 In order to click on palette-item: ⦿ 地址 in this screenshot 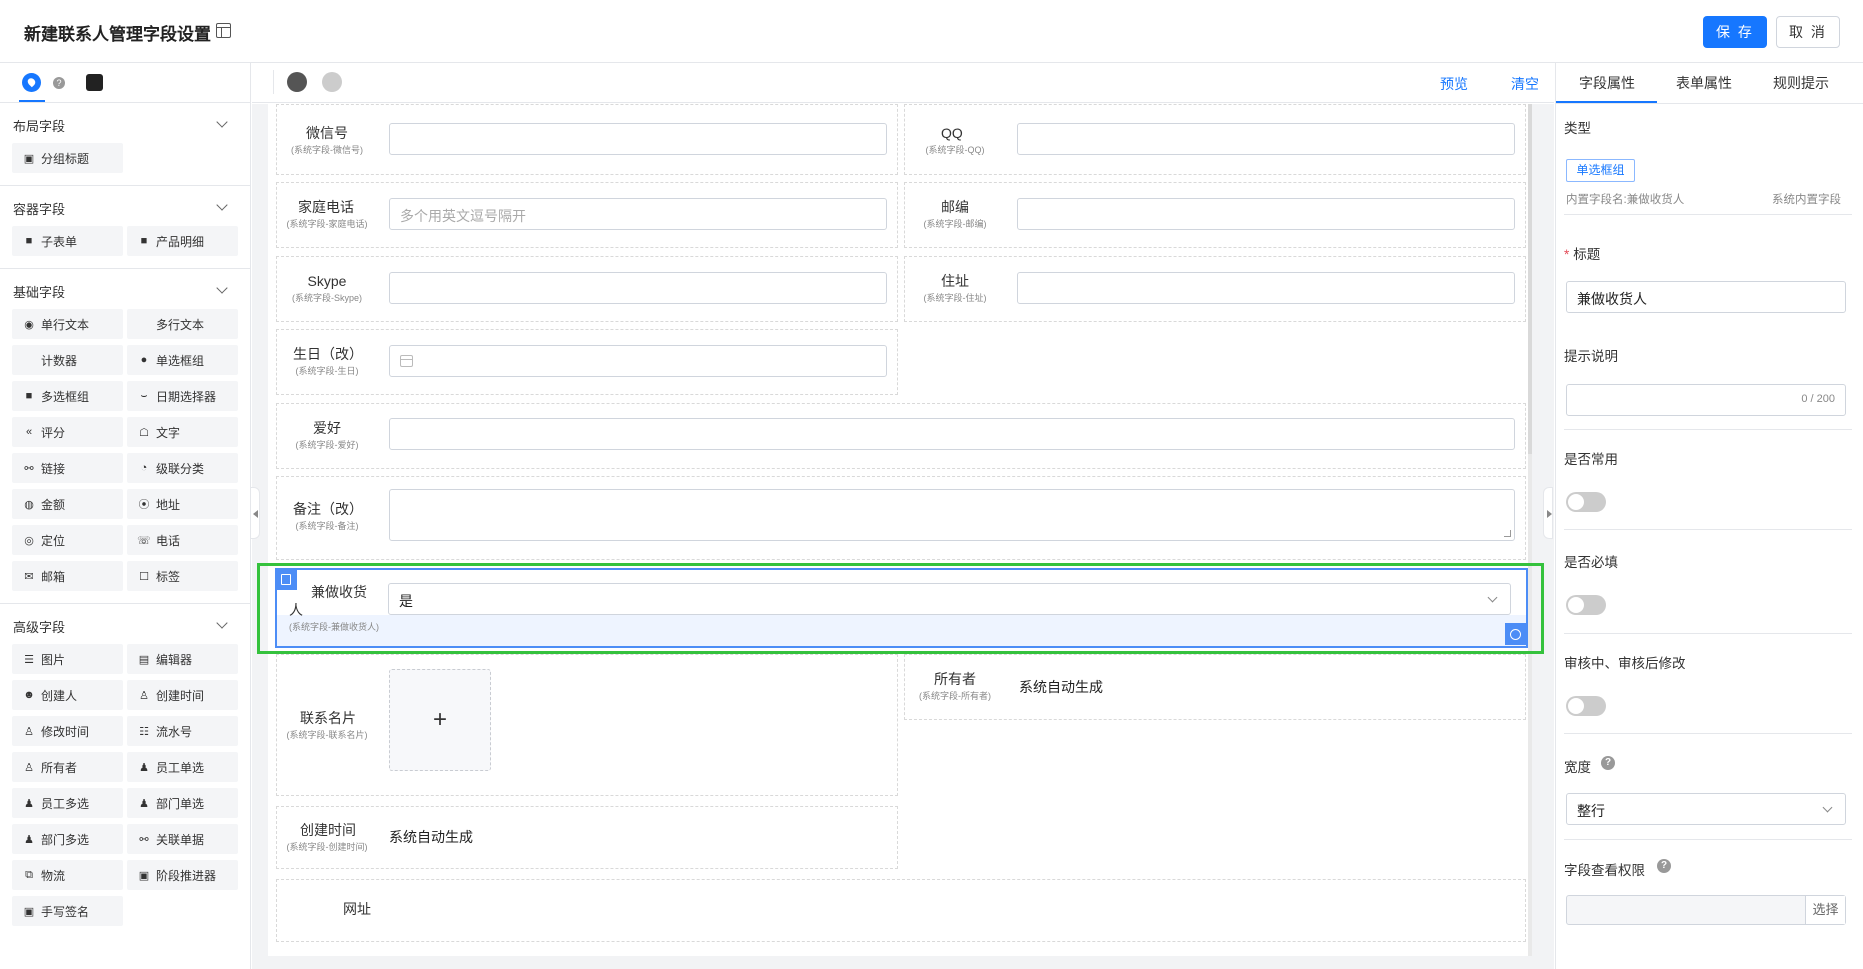, I will do `click(182, 504)`.